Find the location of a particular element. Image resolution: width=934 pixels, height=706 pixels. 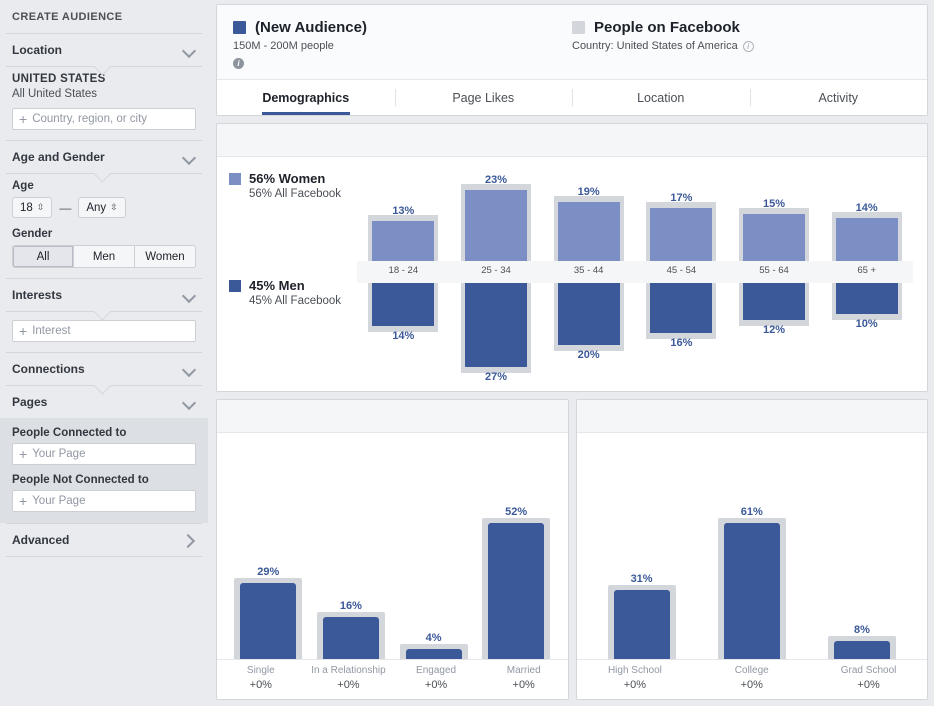

chart-column: 61% is located at coordinates (752, 551).